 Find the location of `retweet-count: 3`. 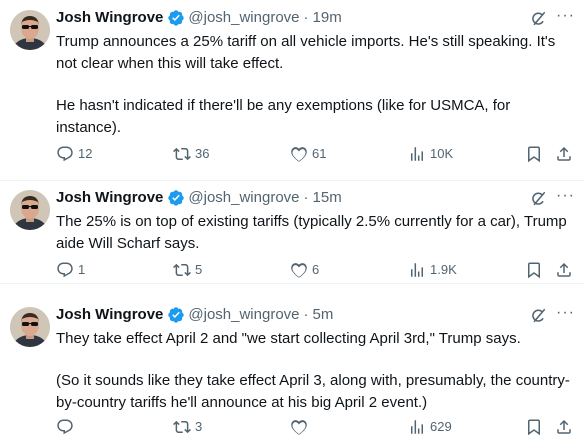

retweet-count: 3 is located at coordinates (199, 426).